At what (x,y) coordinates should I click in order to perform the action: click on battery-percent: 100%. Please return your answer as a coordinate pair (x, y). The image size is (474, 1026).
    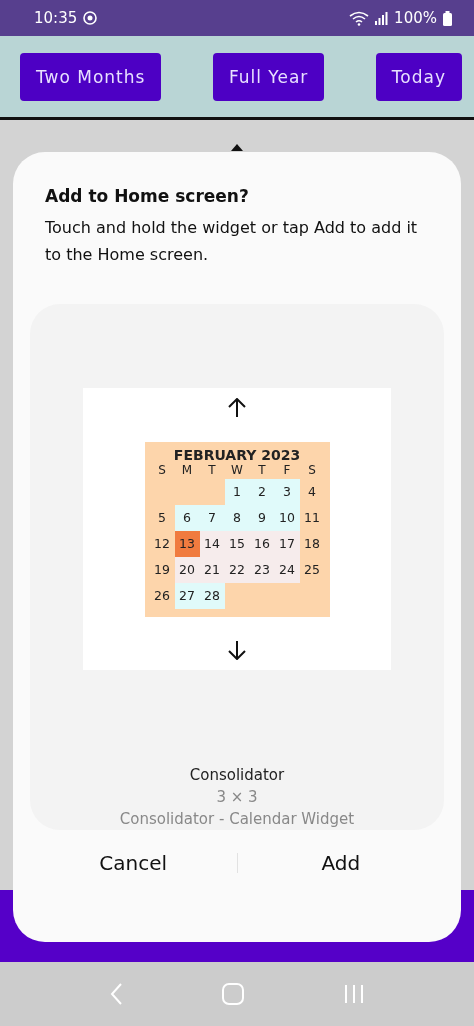
    Looking at the image, I should click on (415, 18).